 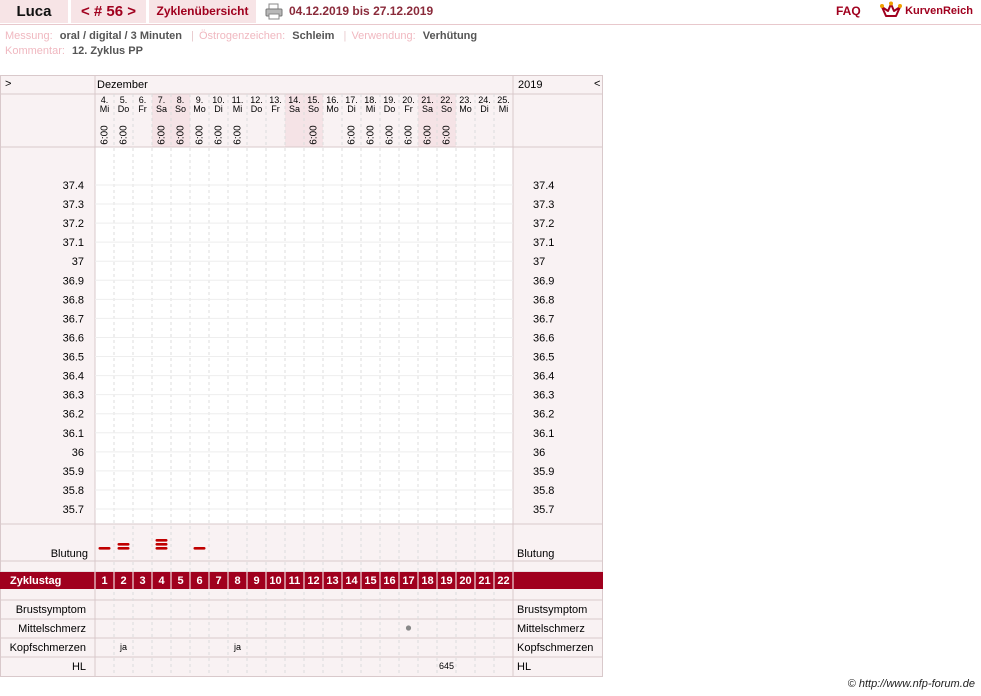 What do you see at coordinates (202, 11) in the screenshot?
I see `cycle-overview-link: Zyklenübersicht` at bounding box center [202, 11].